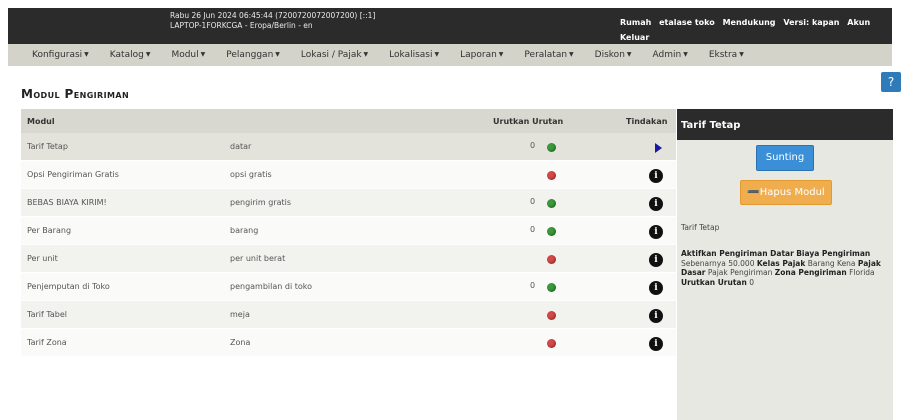  Describe the element at coordinates (42, 258) in the screenshot. I see `module-name: Per unit` at that location.